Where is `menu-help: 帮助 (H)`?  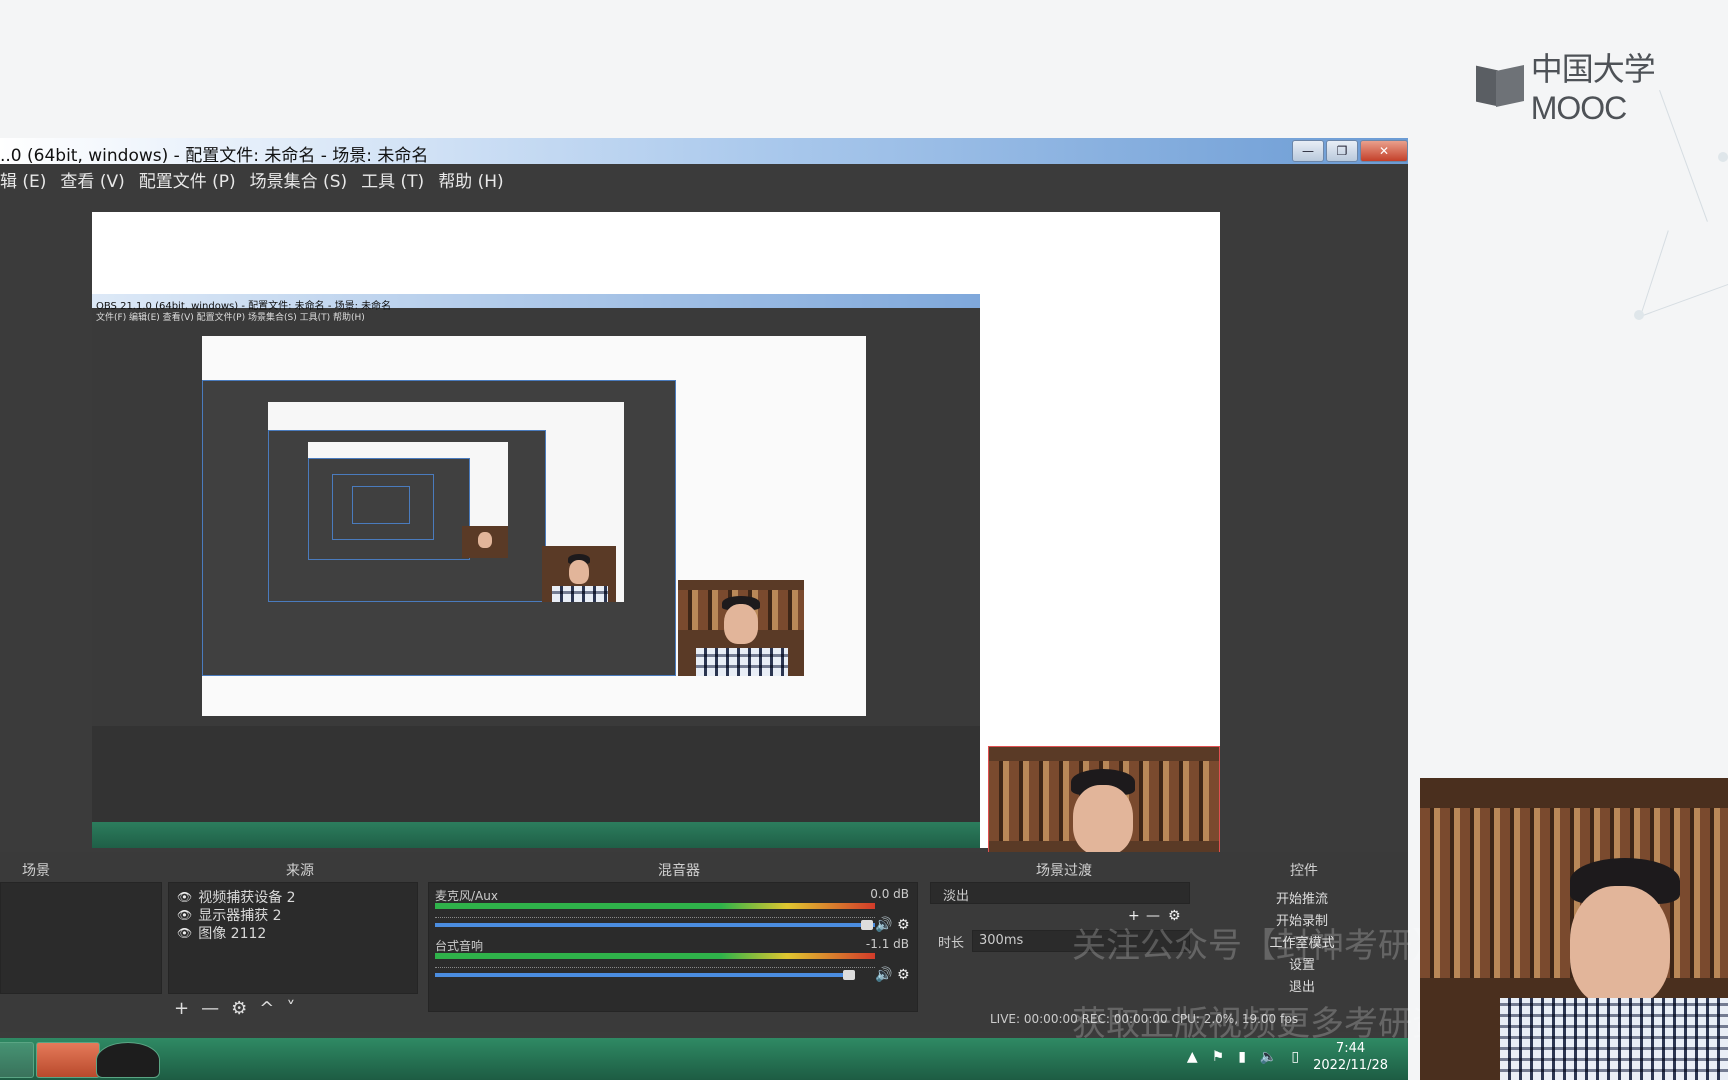 menu-help: 帮助 (H) is located at coordinates (470, 179).